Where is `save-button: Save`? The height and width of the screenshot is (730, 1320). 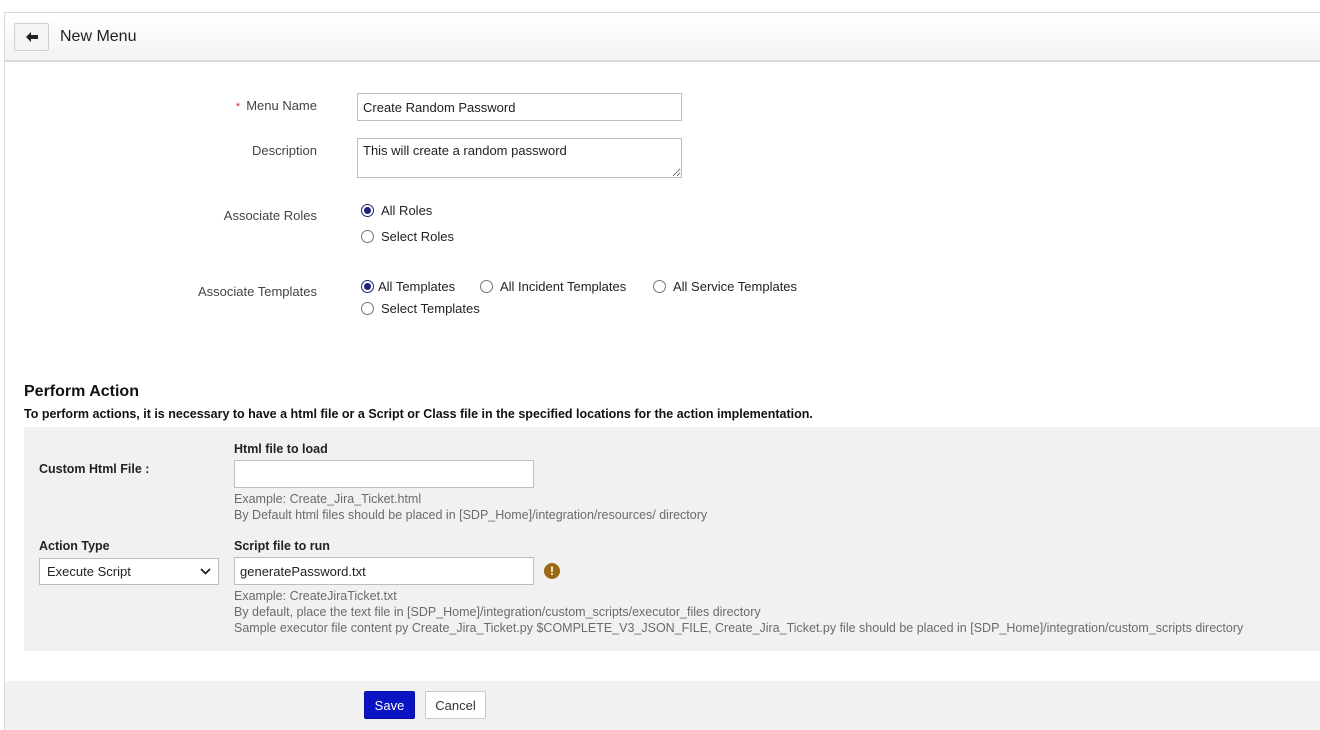
save-button: Save is located at coordinates (389, 705).